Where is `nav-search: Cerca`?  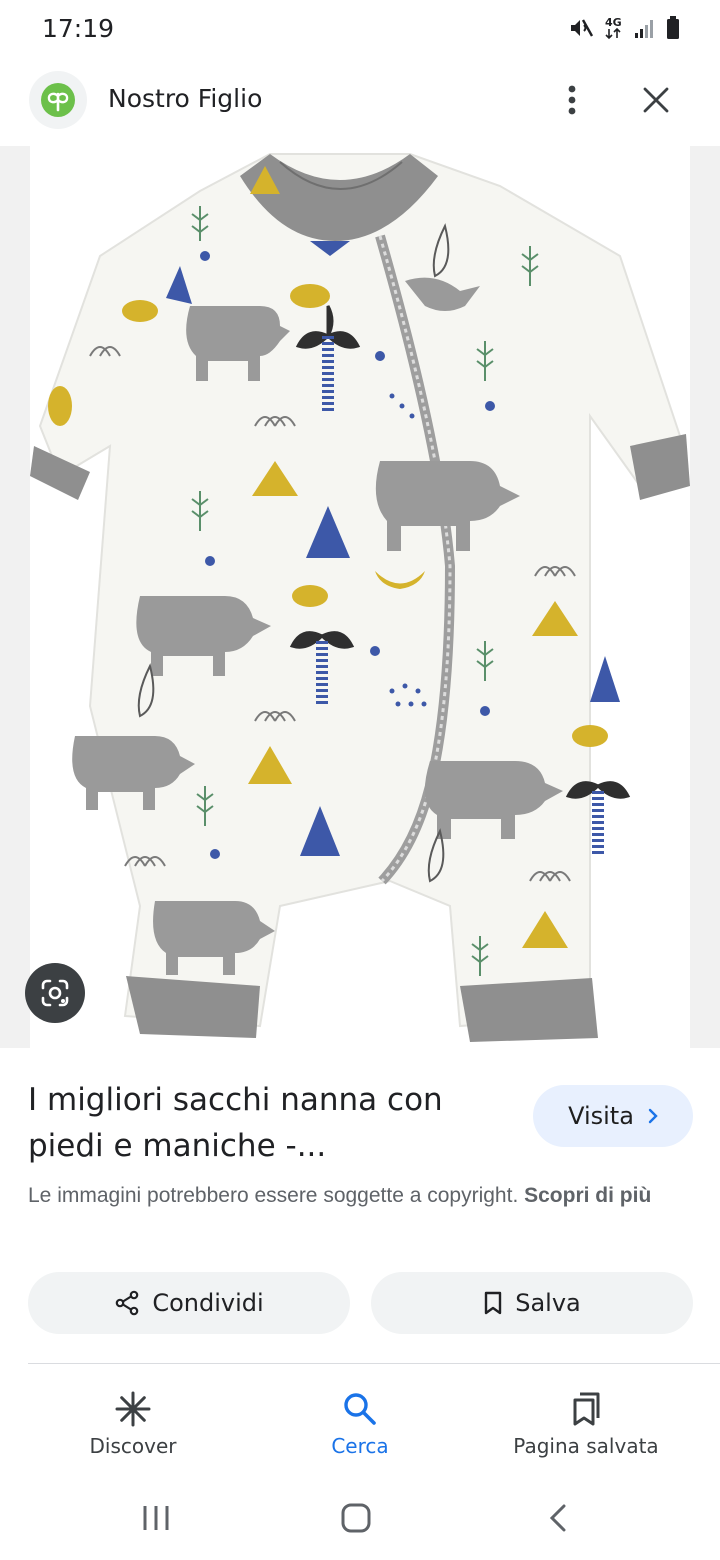 nav-search: Cerca is located at coordinates (360, 1424).